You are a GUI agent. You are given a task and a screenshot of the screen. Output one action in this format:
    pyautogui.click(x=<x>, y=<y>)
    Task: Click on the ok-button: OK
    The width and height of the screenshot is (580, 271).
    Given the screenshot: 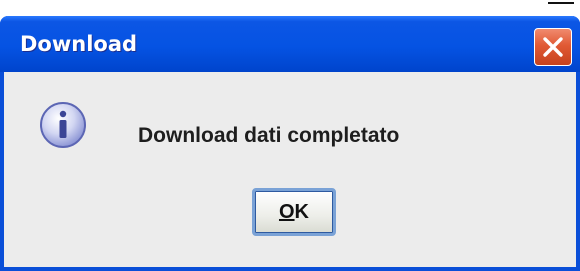 What is the action you would take?
    pyautogui.click(x=294, y=212)
    